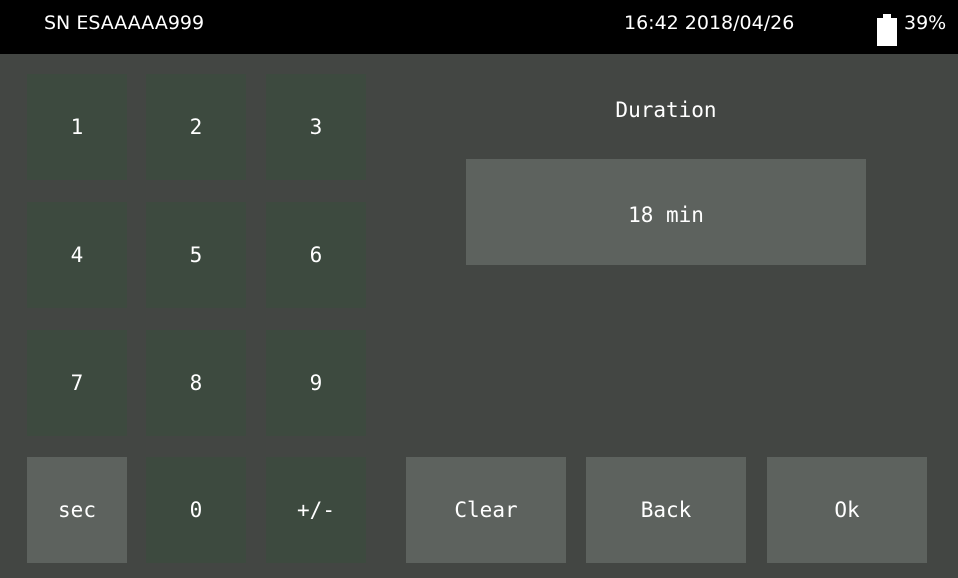 This screenshot has width=958, height=578. Describe the element at coordinates (479, 27) in the screenshot. I see `status-bar: SN ESAAAAA999 16:42 2018/04/26 39%` at that location.